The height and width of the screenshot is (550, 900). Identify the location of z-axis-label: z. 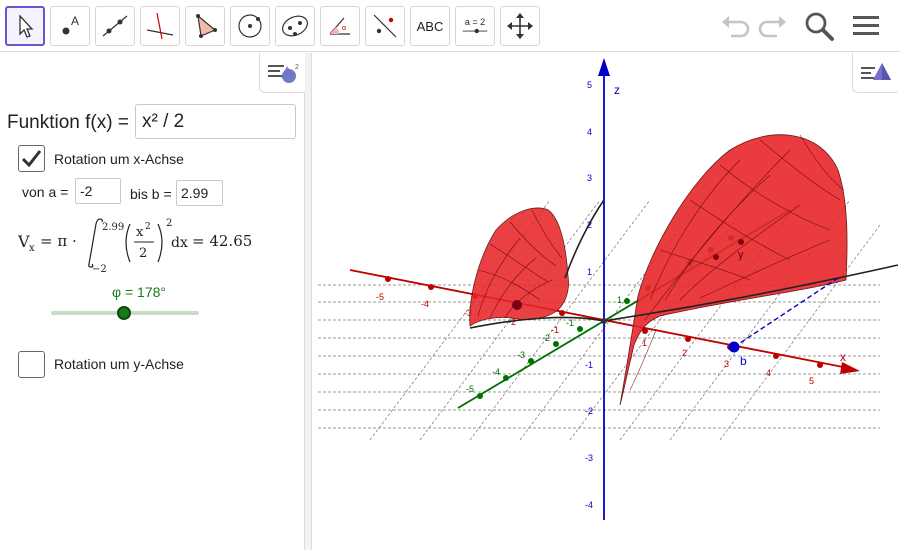
(617, 90).